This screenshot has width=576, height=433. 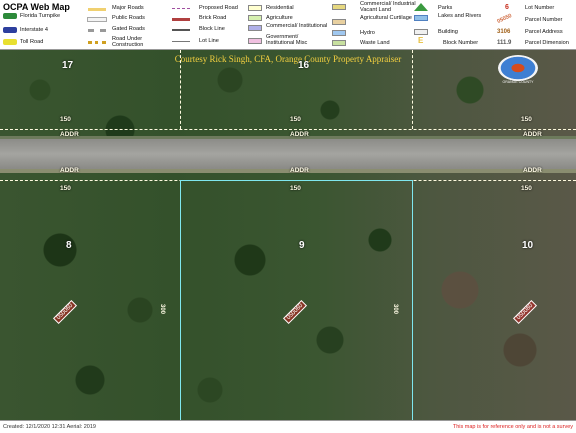 What do you see at coordinates (255, 28) in the screenshot?
I see `commercial-swatch` at bounding box center [255, 28].